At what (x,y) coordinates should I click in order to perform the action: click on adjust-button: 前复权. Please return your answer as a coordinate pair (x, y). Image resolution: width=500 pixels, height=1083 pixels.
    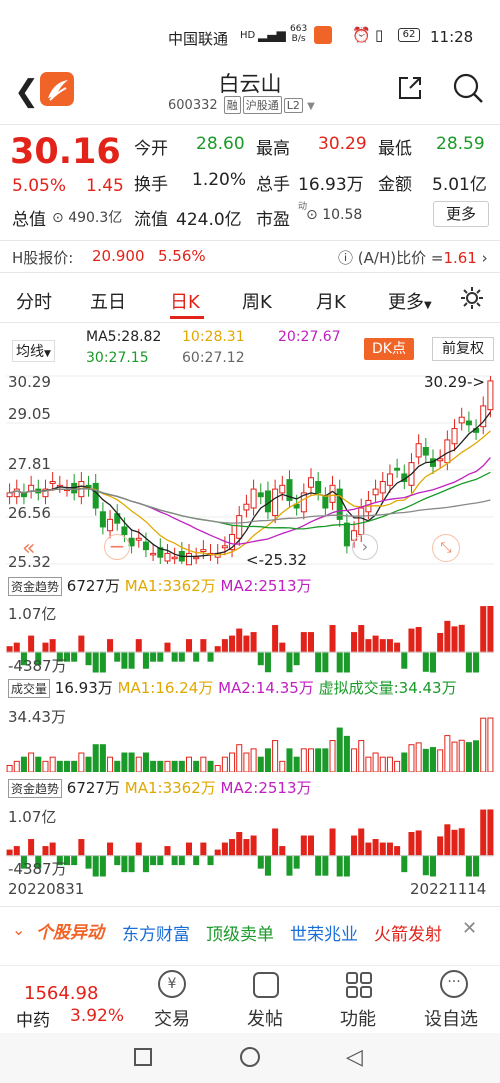
    Looking at the image, I should click on (463, 349).